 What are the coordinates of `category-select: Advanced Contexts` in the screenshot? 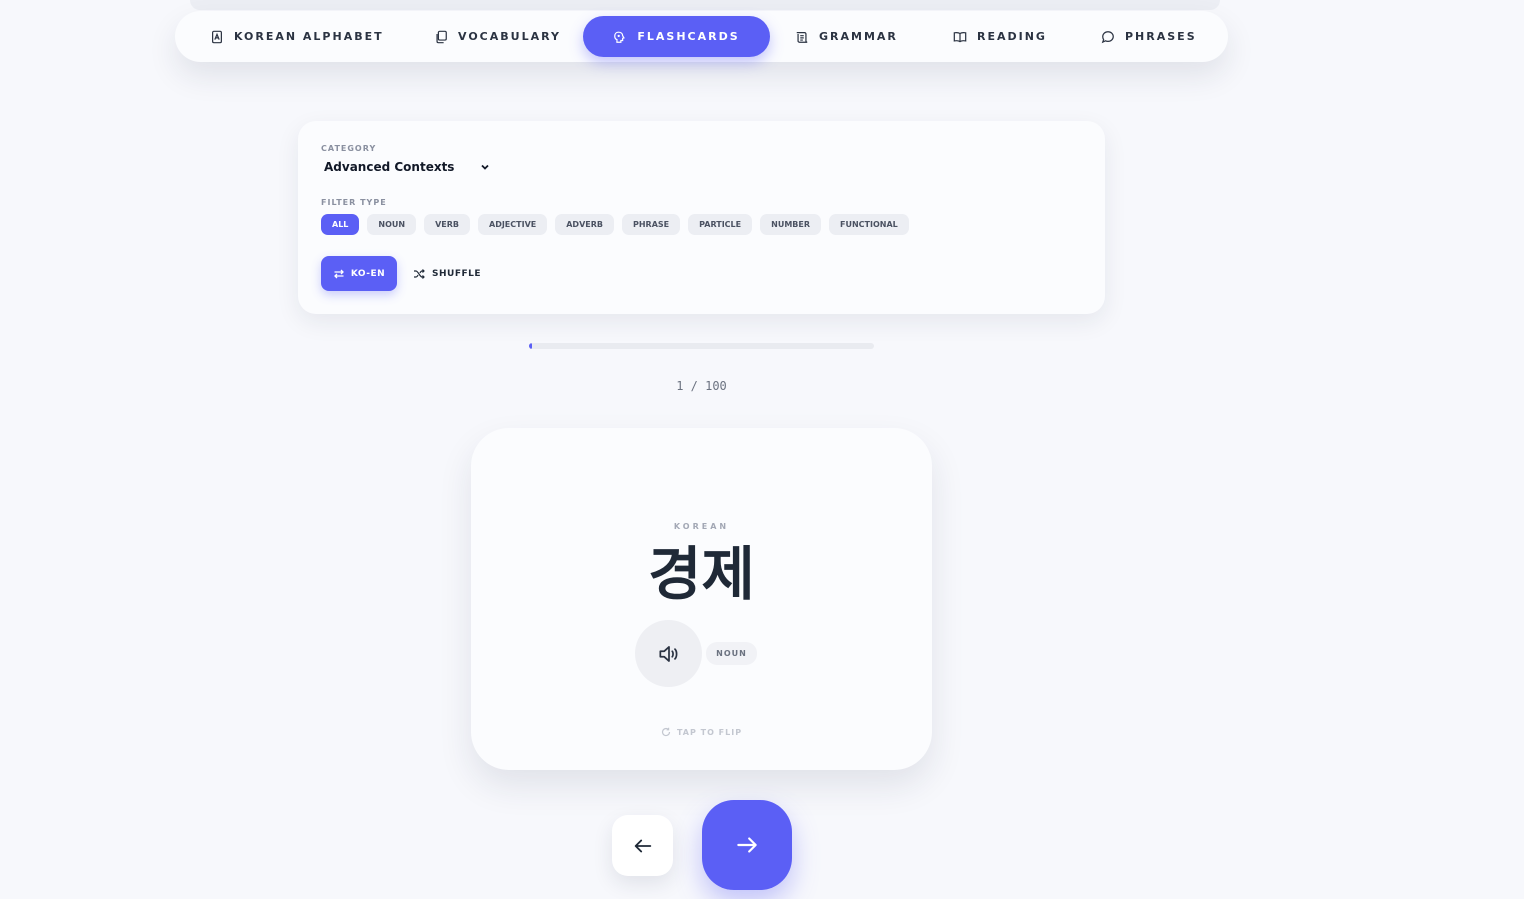 It's located at (406, 167).